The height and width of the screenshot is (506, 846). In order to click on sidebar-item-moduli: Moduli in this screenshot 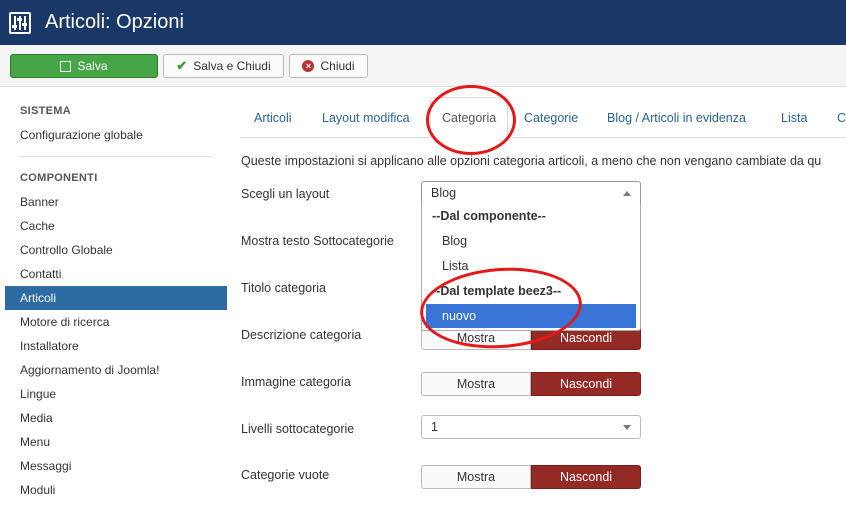, I will do `click(116, 490)`.